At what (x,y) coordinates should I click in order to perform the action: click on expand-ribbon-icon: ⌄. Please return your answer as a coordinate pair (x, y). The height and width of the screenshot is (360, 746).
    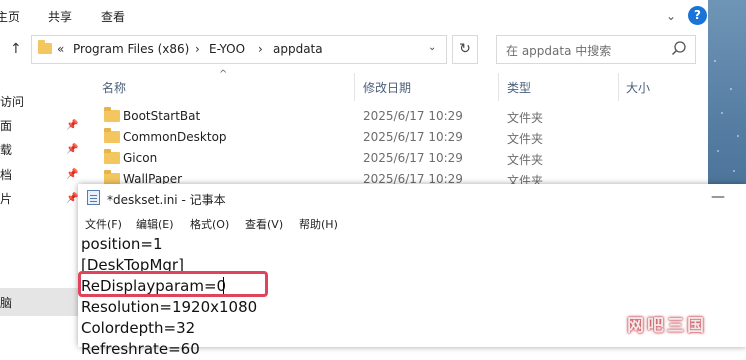
    Looking at the image, I should click on (671, 16).